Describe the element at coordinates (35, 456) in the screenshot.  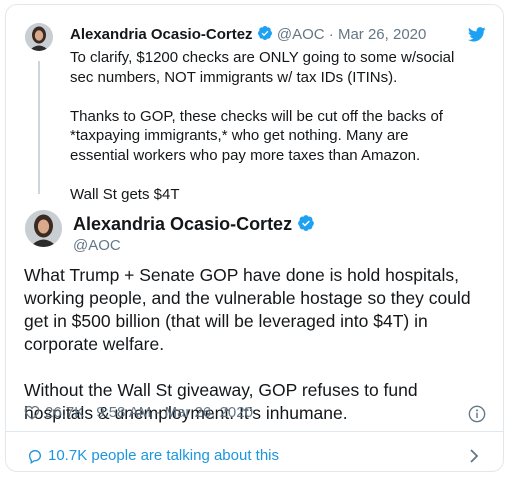
I see `comment-bubble-icon` at that location.